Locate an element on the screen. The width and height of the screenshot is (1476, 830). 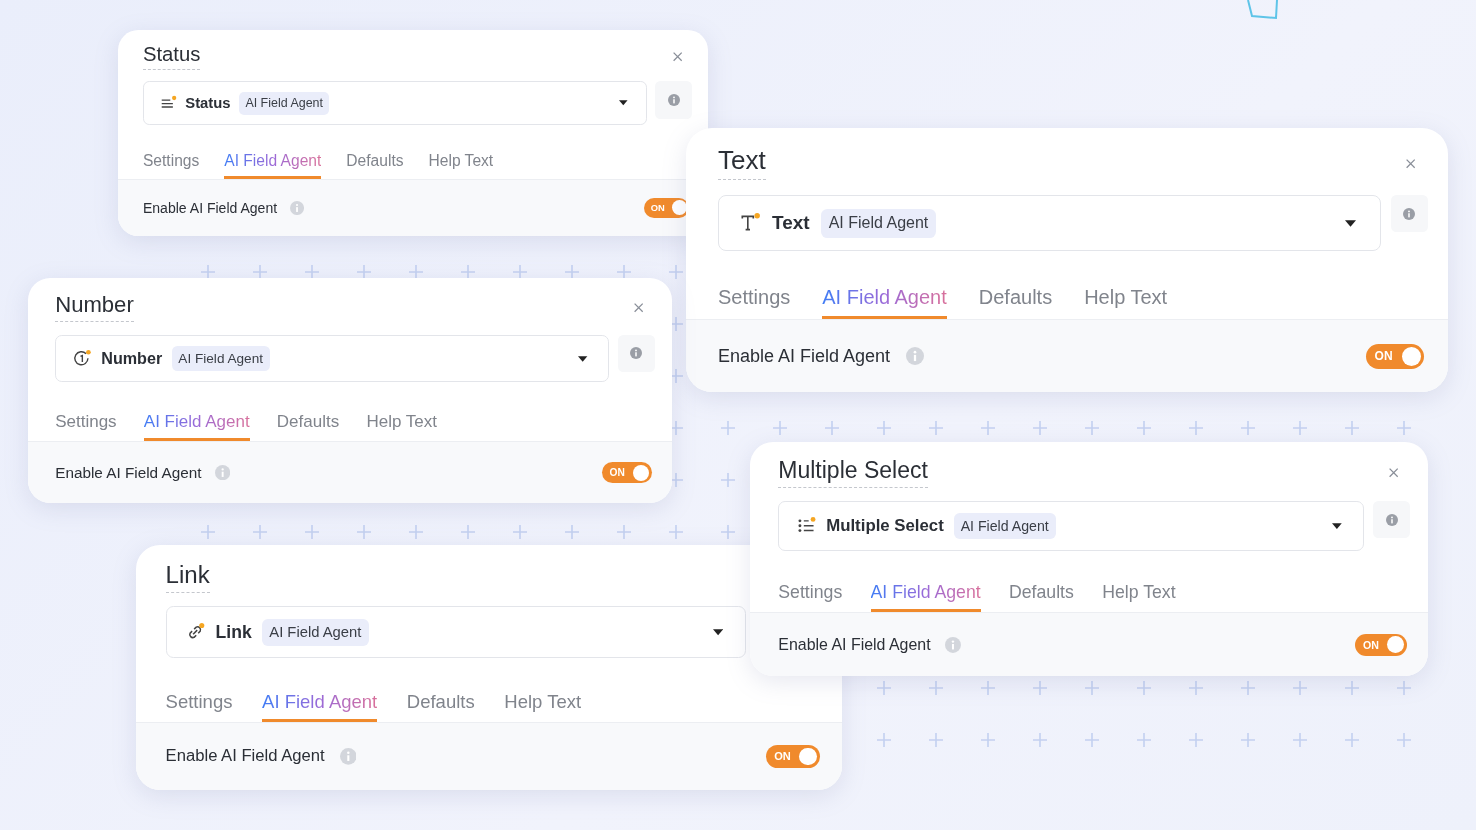
square-outline-icon is located at coordinates (1262, 10).